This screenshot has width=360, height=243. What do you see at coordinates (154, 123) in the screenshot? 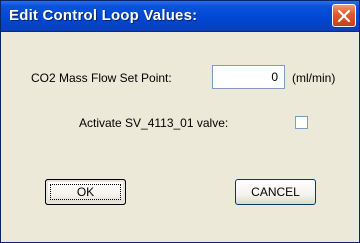
I see `valve-label: Activate SV_4113_01 valve:` at bounding box center [154, 123].